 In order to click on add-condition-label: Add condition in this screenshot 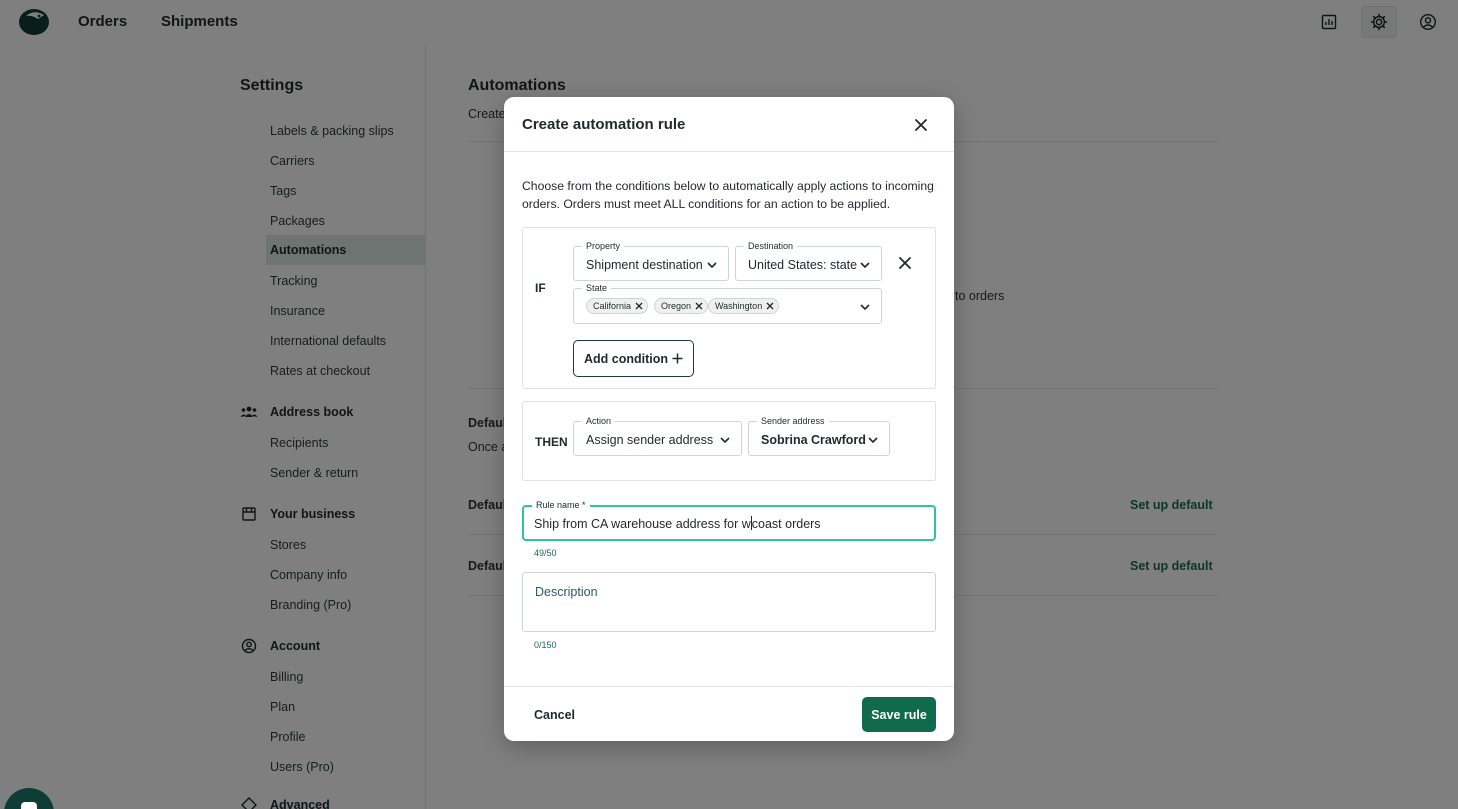, I will do `click(625, 358)`.